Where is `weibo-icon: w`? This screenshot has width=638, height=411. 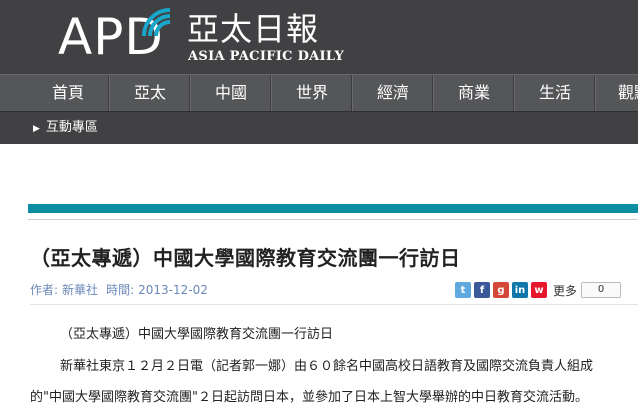
weibo-icon: w is located at coordinates (539, 290).